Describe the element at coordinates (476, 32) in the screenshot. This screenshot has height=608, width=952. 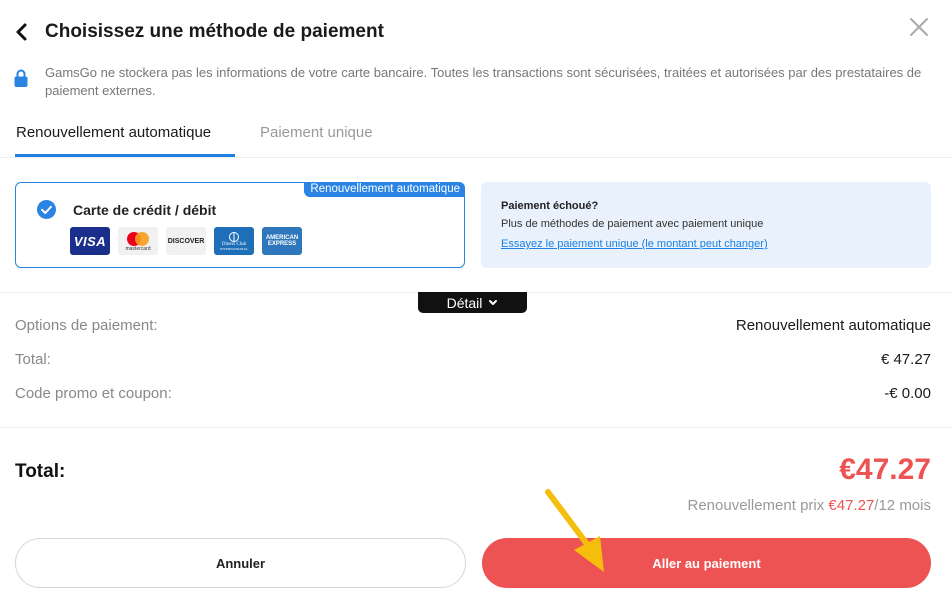
I see `modal-header: Choisissez une méthode de paiement` at that location.